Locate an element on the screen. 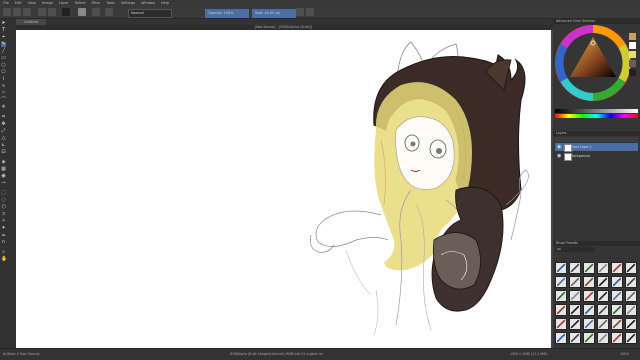 This screenshot has height=360, width=640. eyedropper-icon: ⊸ is located at coordinates (3, 183).